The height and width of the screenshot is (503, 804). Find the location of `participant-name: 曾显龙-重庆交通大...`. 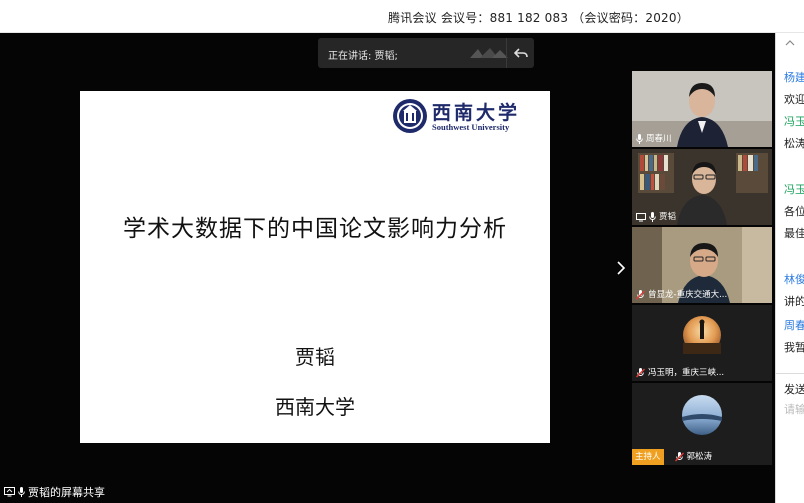

participant-name: 曾显龙-重庆交通大... is located at coordinates (688, 295).